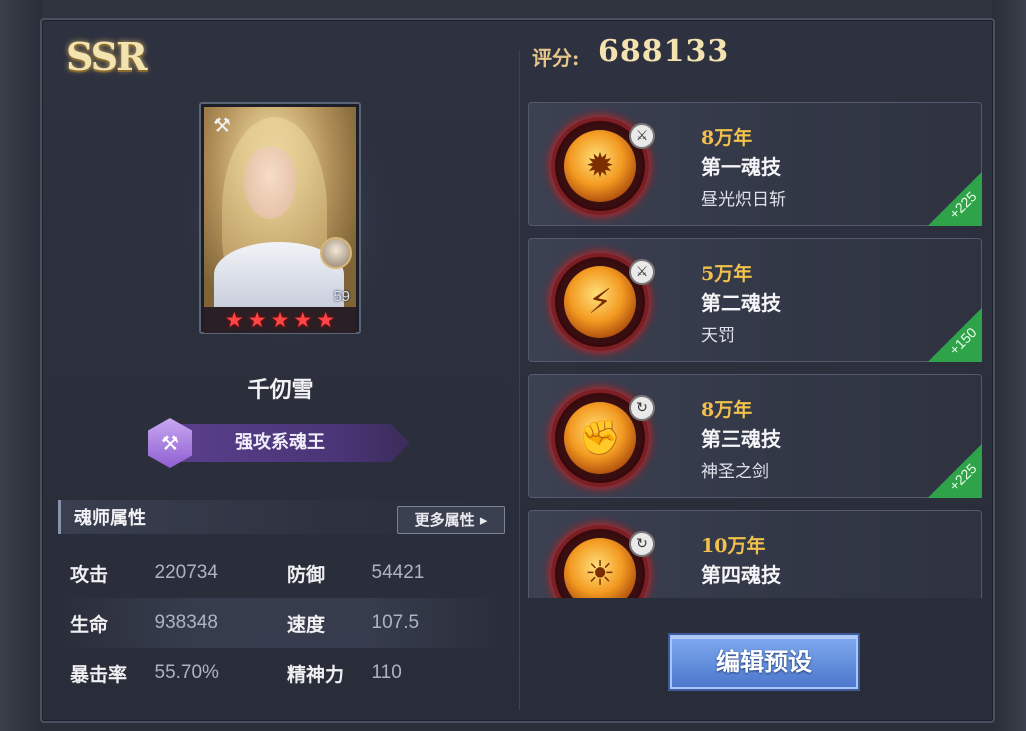 This screenshot has height=731, width=1026. What do you see at coordinates (21, 365) in the screenshot?
I see `background-left` at bounding box center [21, 365].